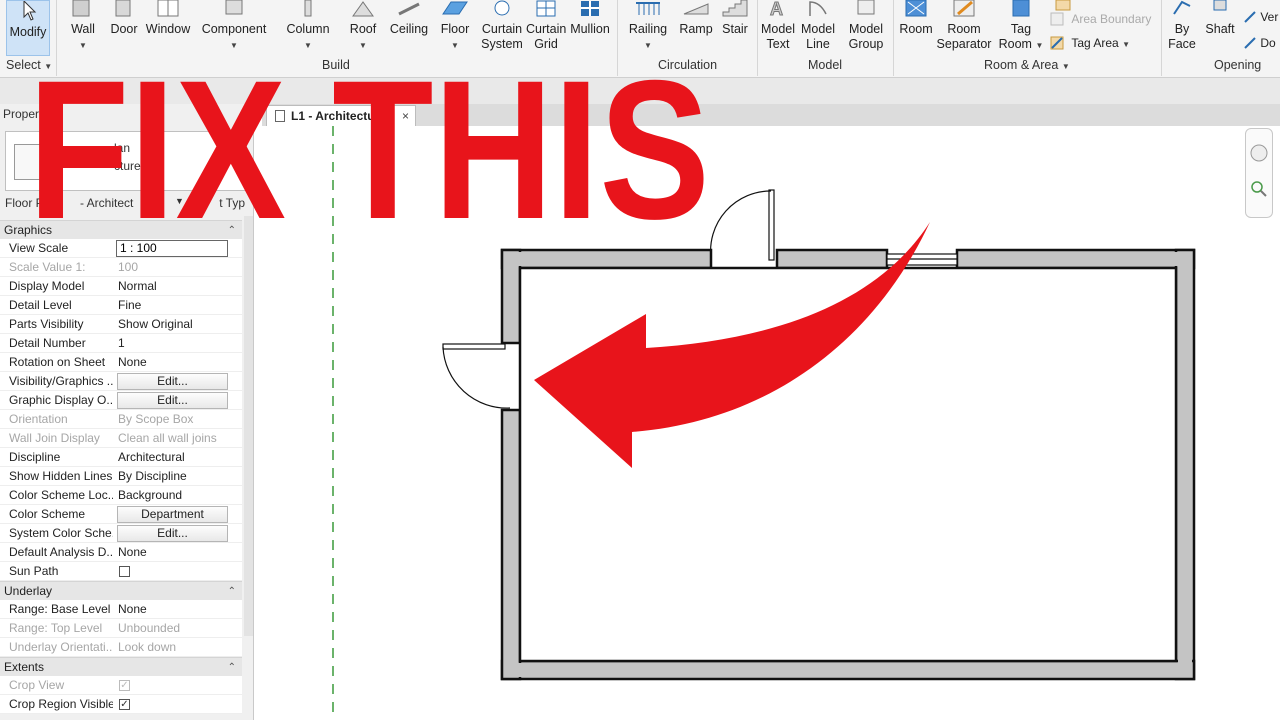 The width and height of the screenshot is (1280, 720). Describe the element at coordinates (1021, 8) in the screenshot. I see `tag-room-icon` at that location.